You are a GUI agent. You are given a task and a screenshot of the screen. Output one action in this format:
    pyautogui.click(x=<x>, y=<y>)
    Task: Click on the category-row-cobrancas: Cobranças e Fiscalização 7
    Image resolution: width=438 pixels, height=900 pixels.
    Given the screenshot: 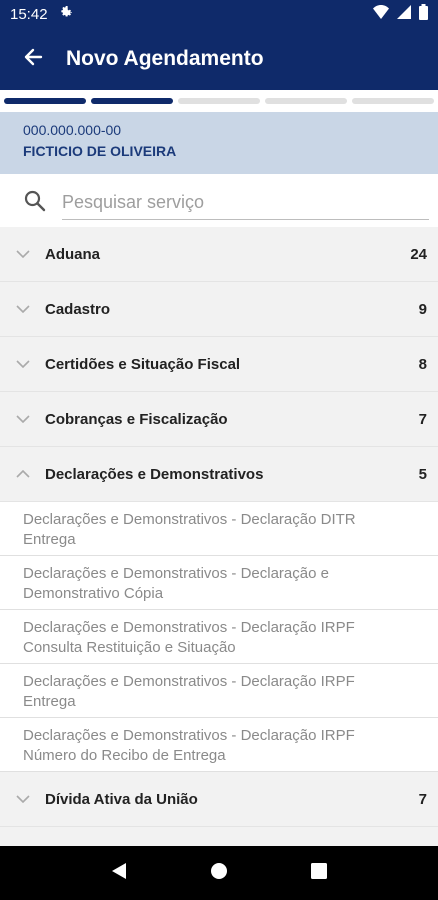 What is the action you would take?
    pyautogui.click(x=219, y=419)
    